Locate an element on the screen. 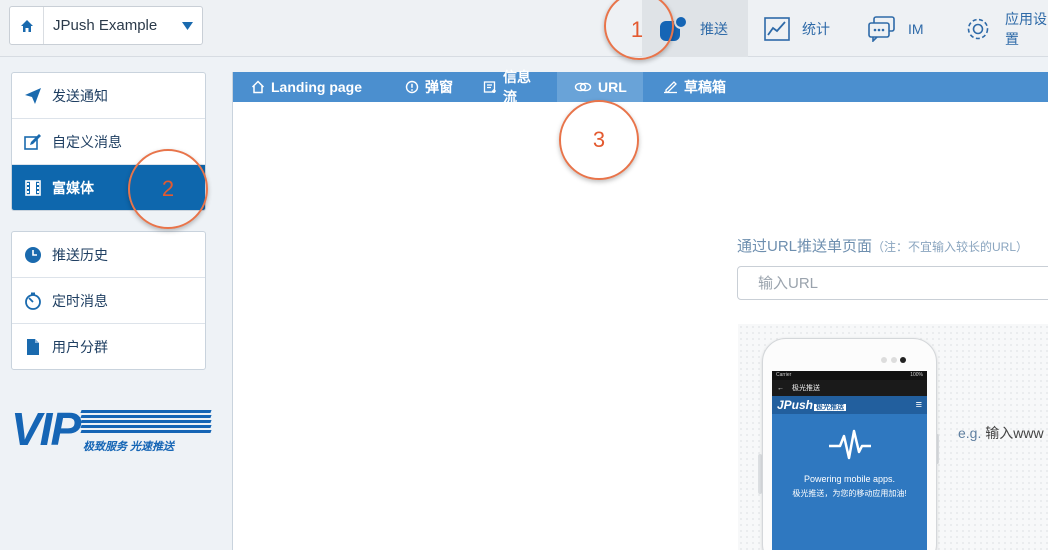 The image size is (1048, 550). vip-slogan: 极致服务 光速推送 is located at coordinates (129, 447).